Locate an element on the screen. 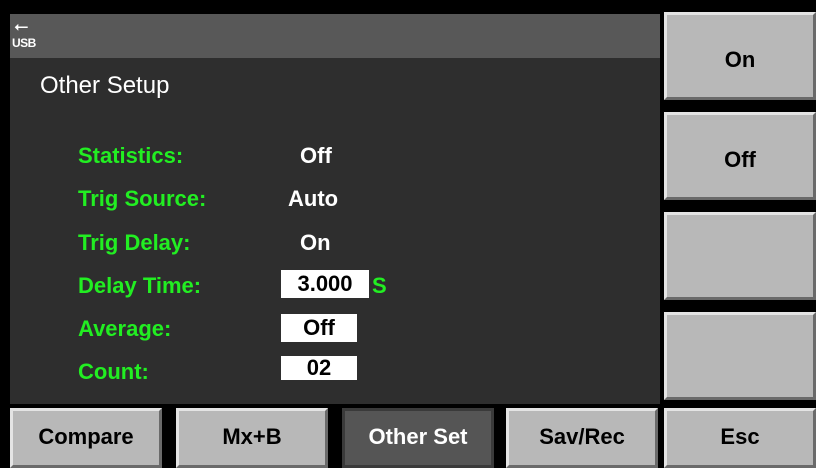 The width and height of the screenshot is (816, 468). delay-time-unit: S is located at coordinates (379, 285).